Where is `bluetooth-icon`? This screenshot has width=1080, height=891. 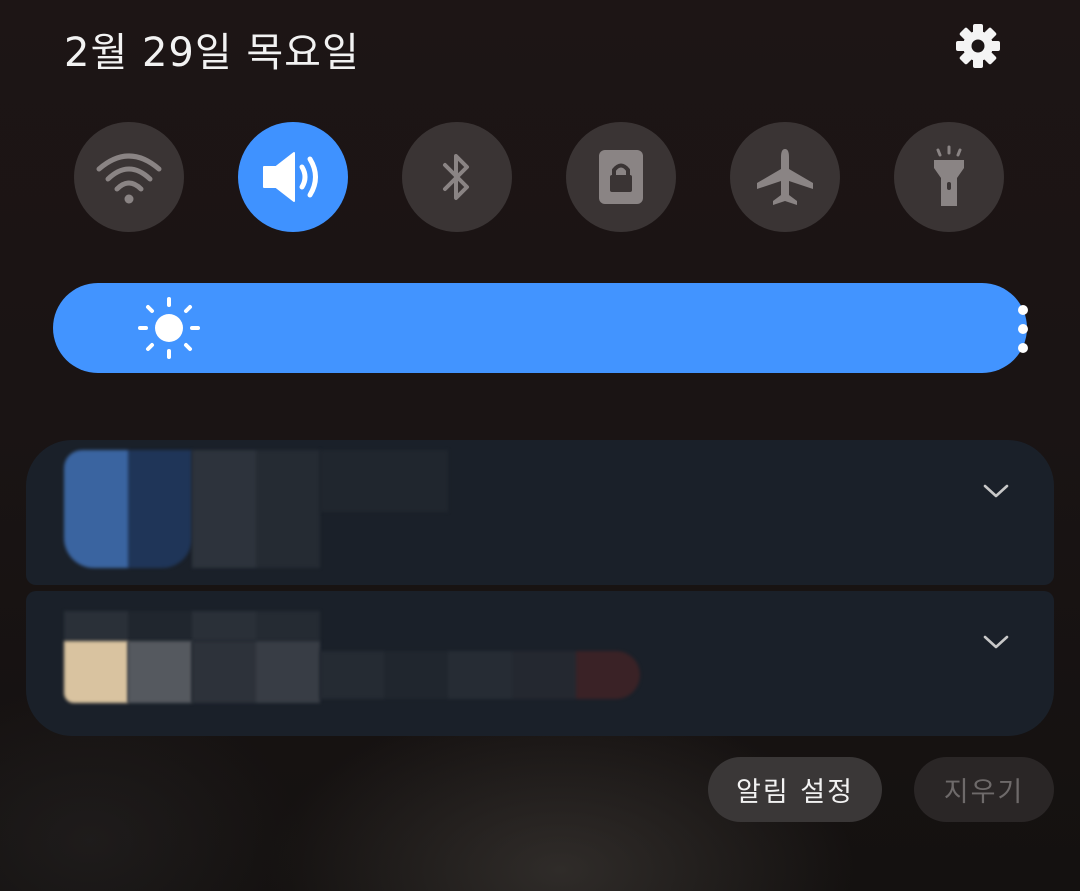
bluetooth-icon is located at coordinates (456, 177).